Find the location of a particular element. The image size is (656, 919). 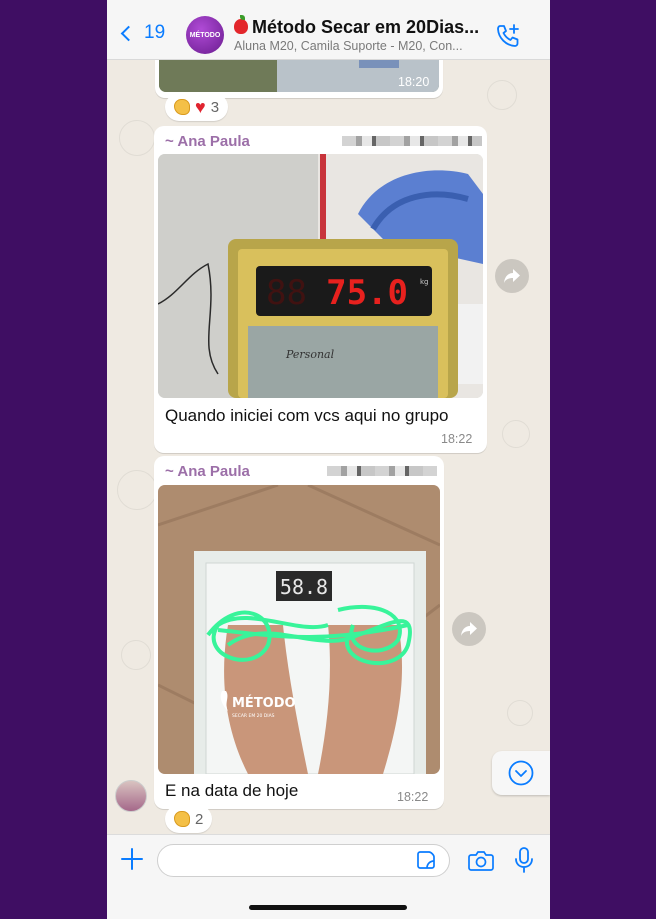

scale-display-reading: 75.0 is located at coordinates (367, 293).